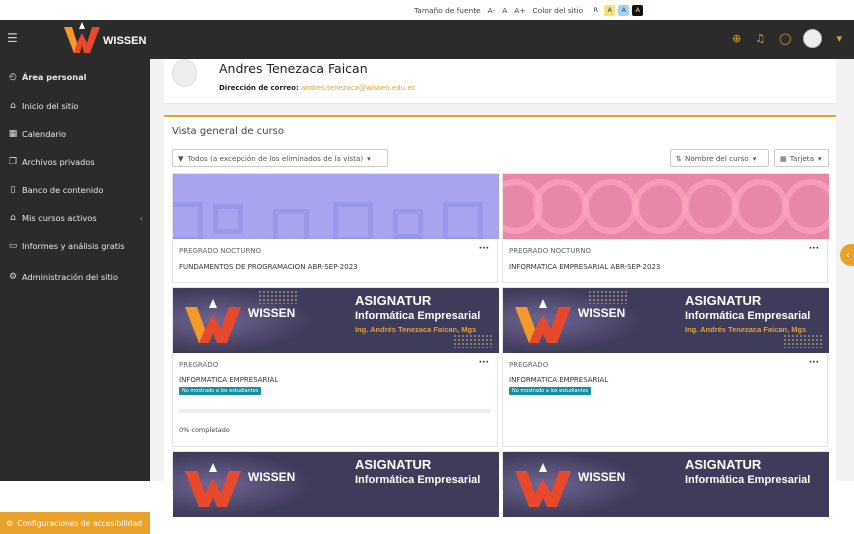 The height and width of the screenshot is (534, 854). What do you see at coordinates (77, 77) in the screenshot?
I see `sidebar-item-area-personal: ◴ Área personal` at bounding box center [77, 77].